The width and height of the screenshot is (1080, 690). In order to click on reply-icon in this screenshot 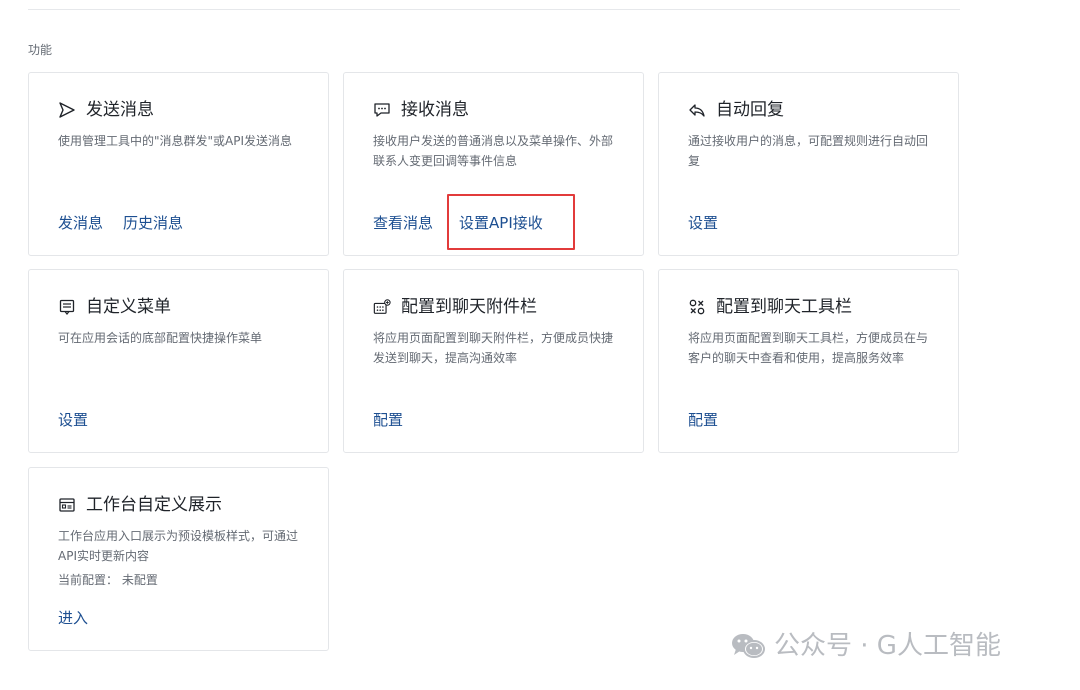, I will do `click(697, 110)`.